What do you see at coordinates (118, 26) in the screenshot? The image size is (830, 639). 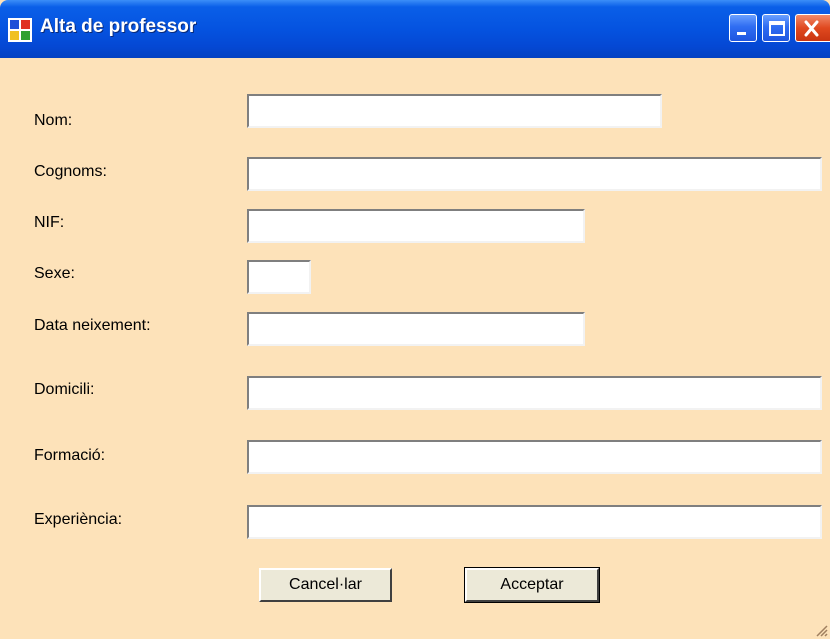 I see `window-title: Alta de professor` at bounding box center [118, 26].